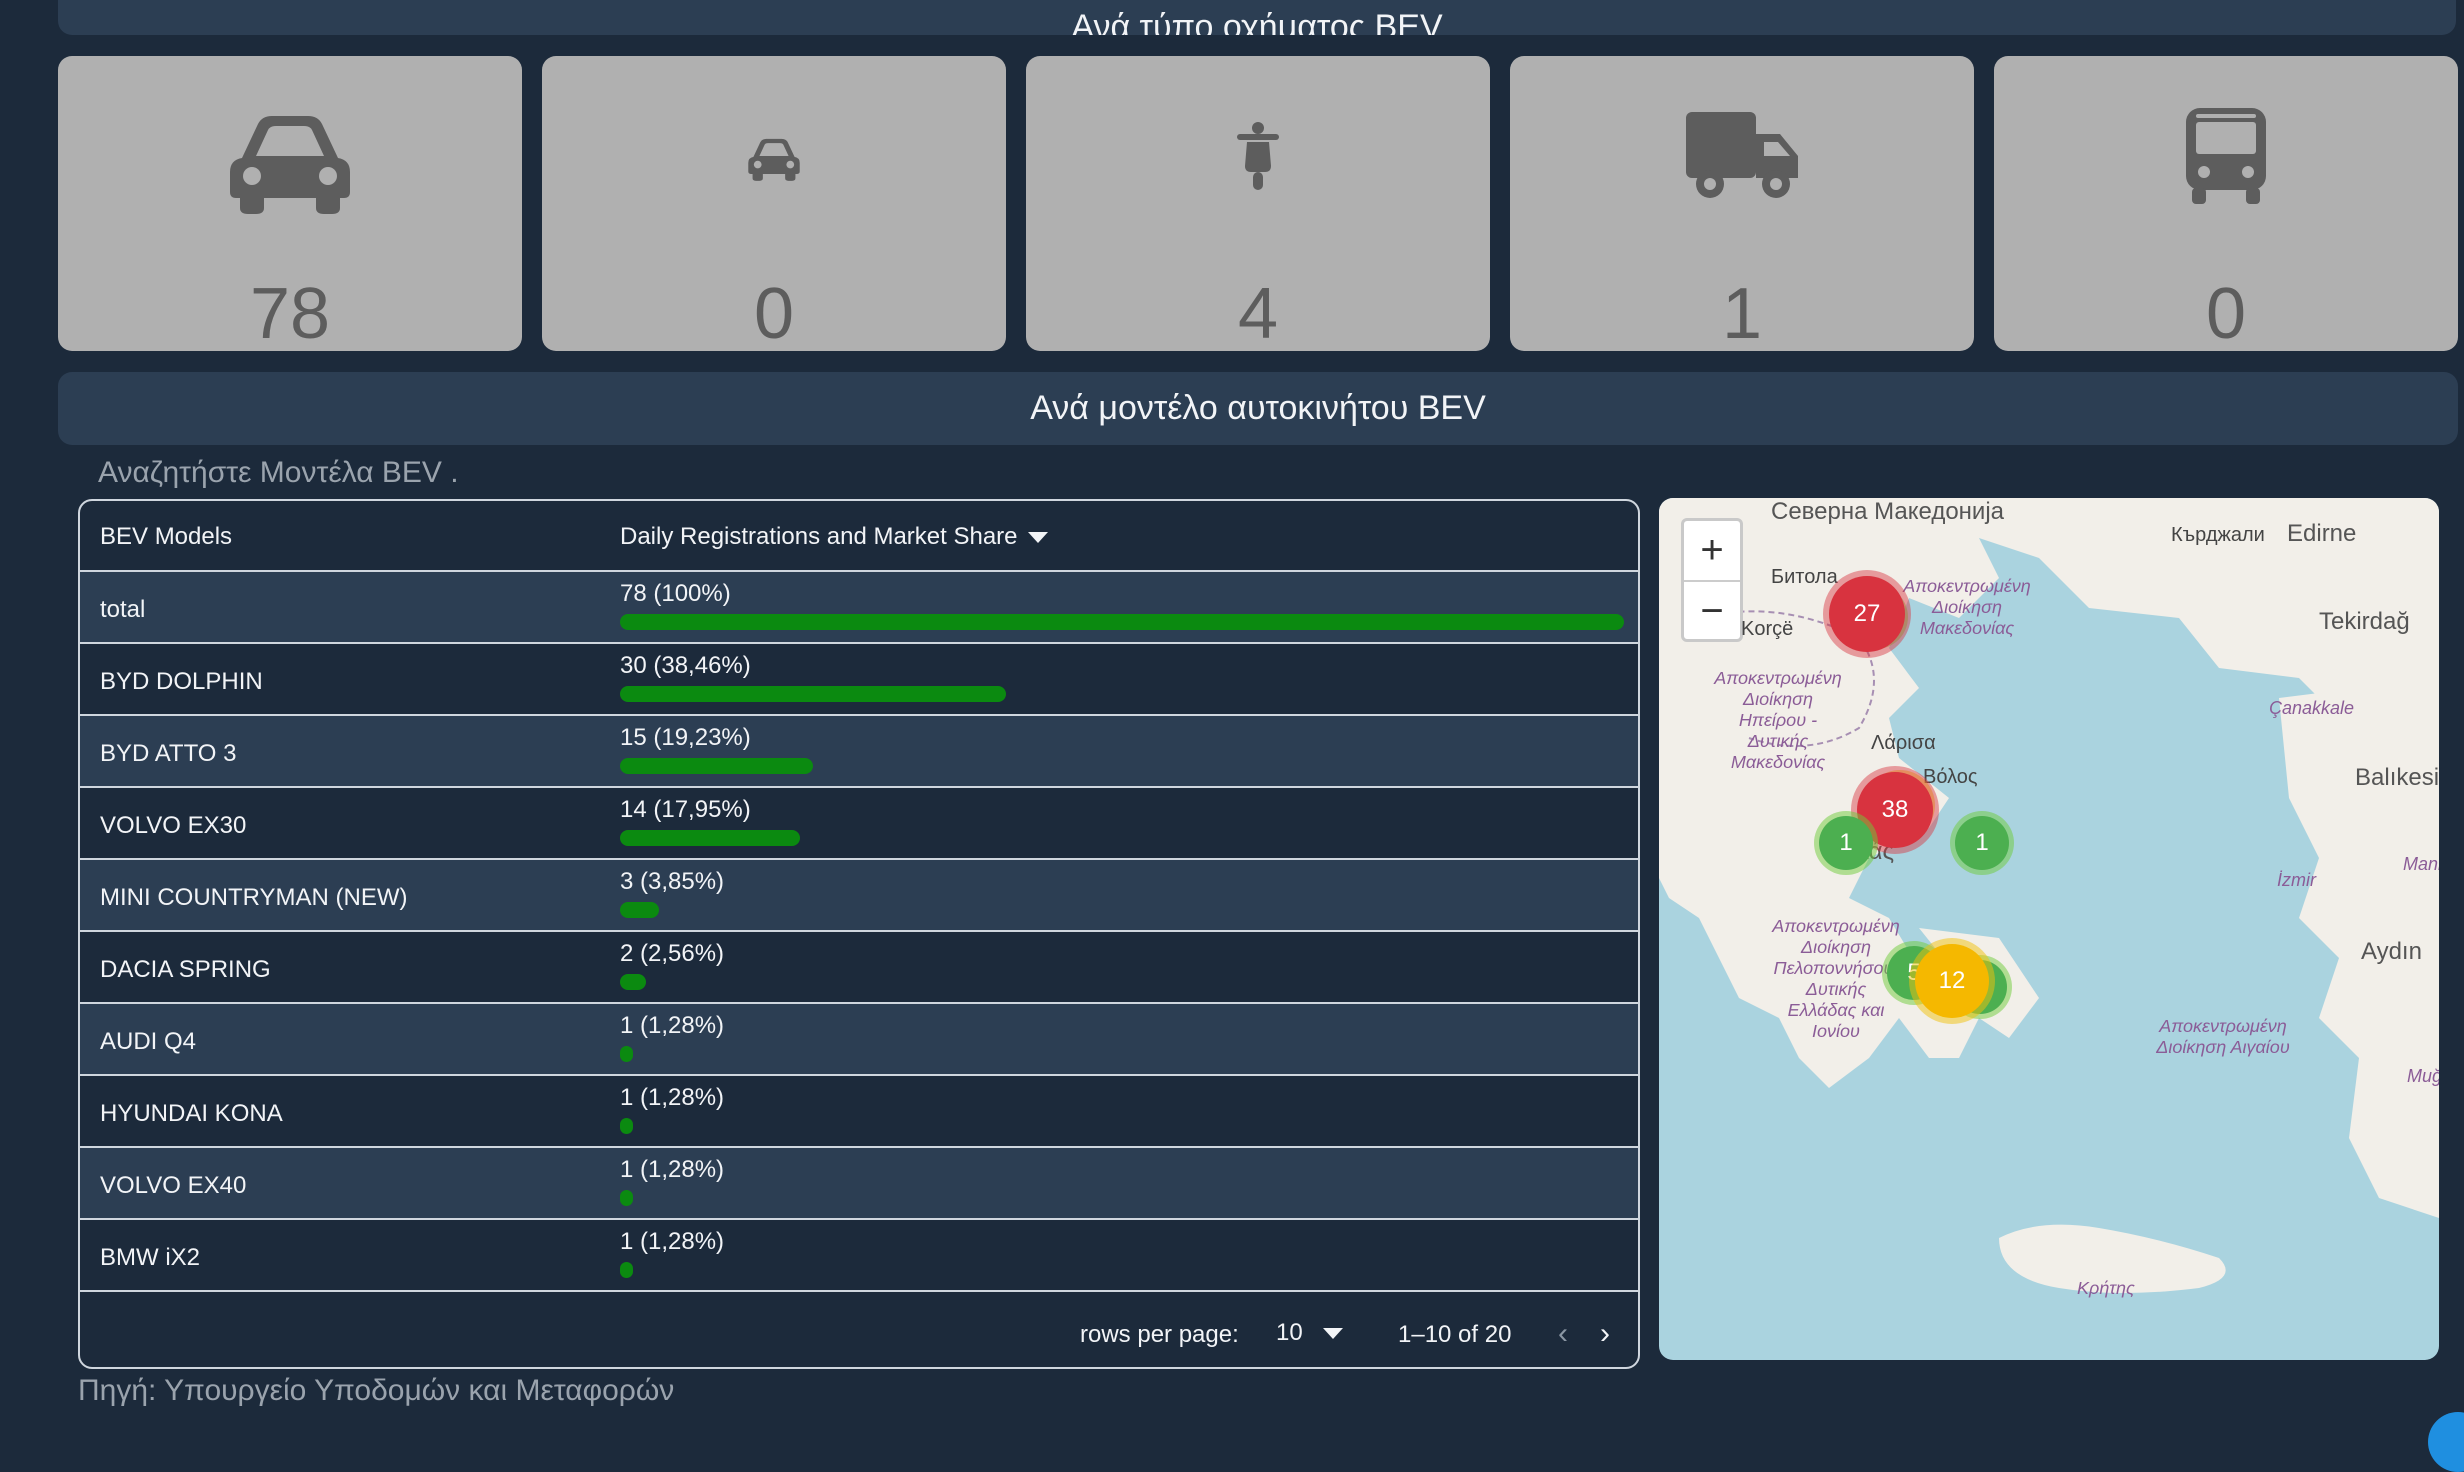 The image size is (2464, 1472). Describe the element at coordinates (376, 1390) in the screenshot. I see `data-source-note: Πηγή: Υπουργείο Υποδομών και Μεταφορών` at that location.